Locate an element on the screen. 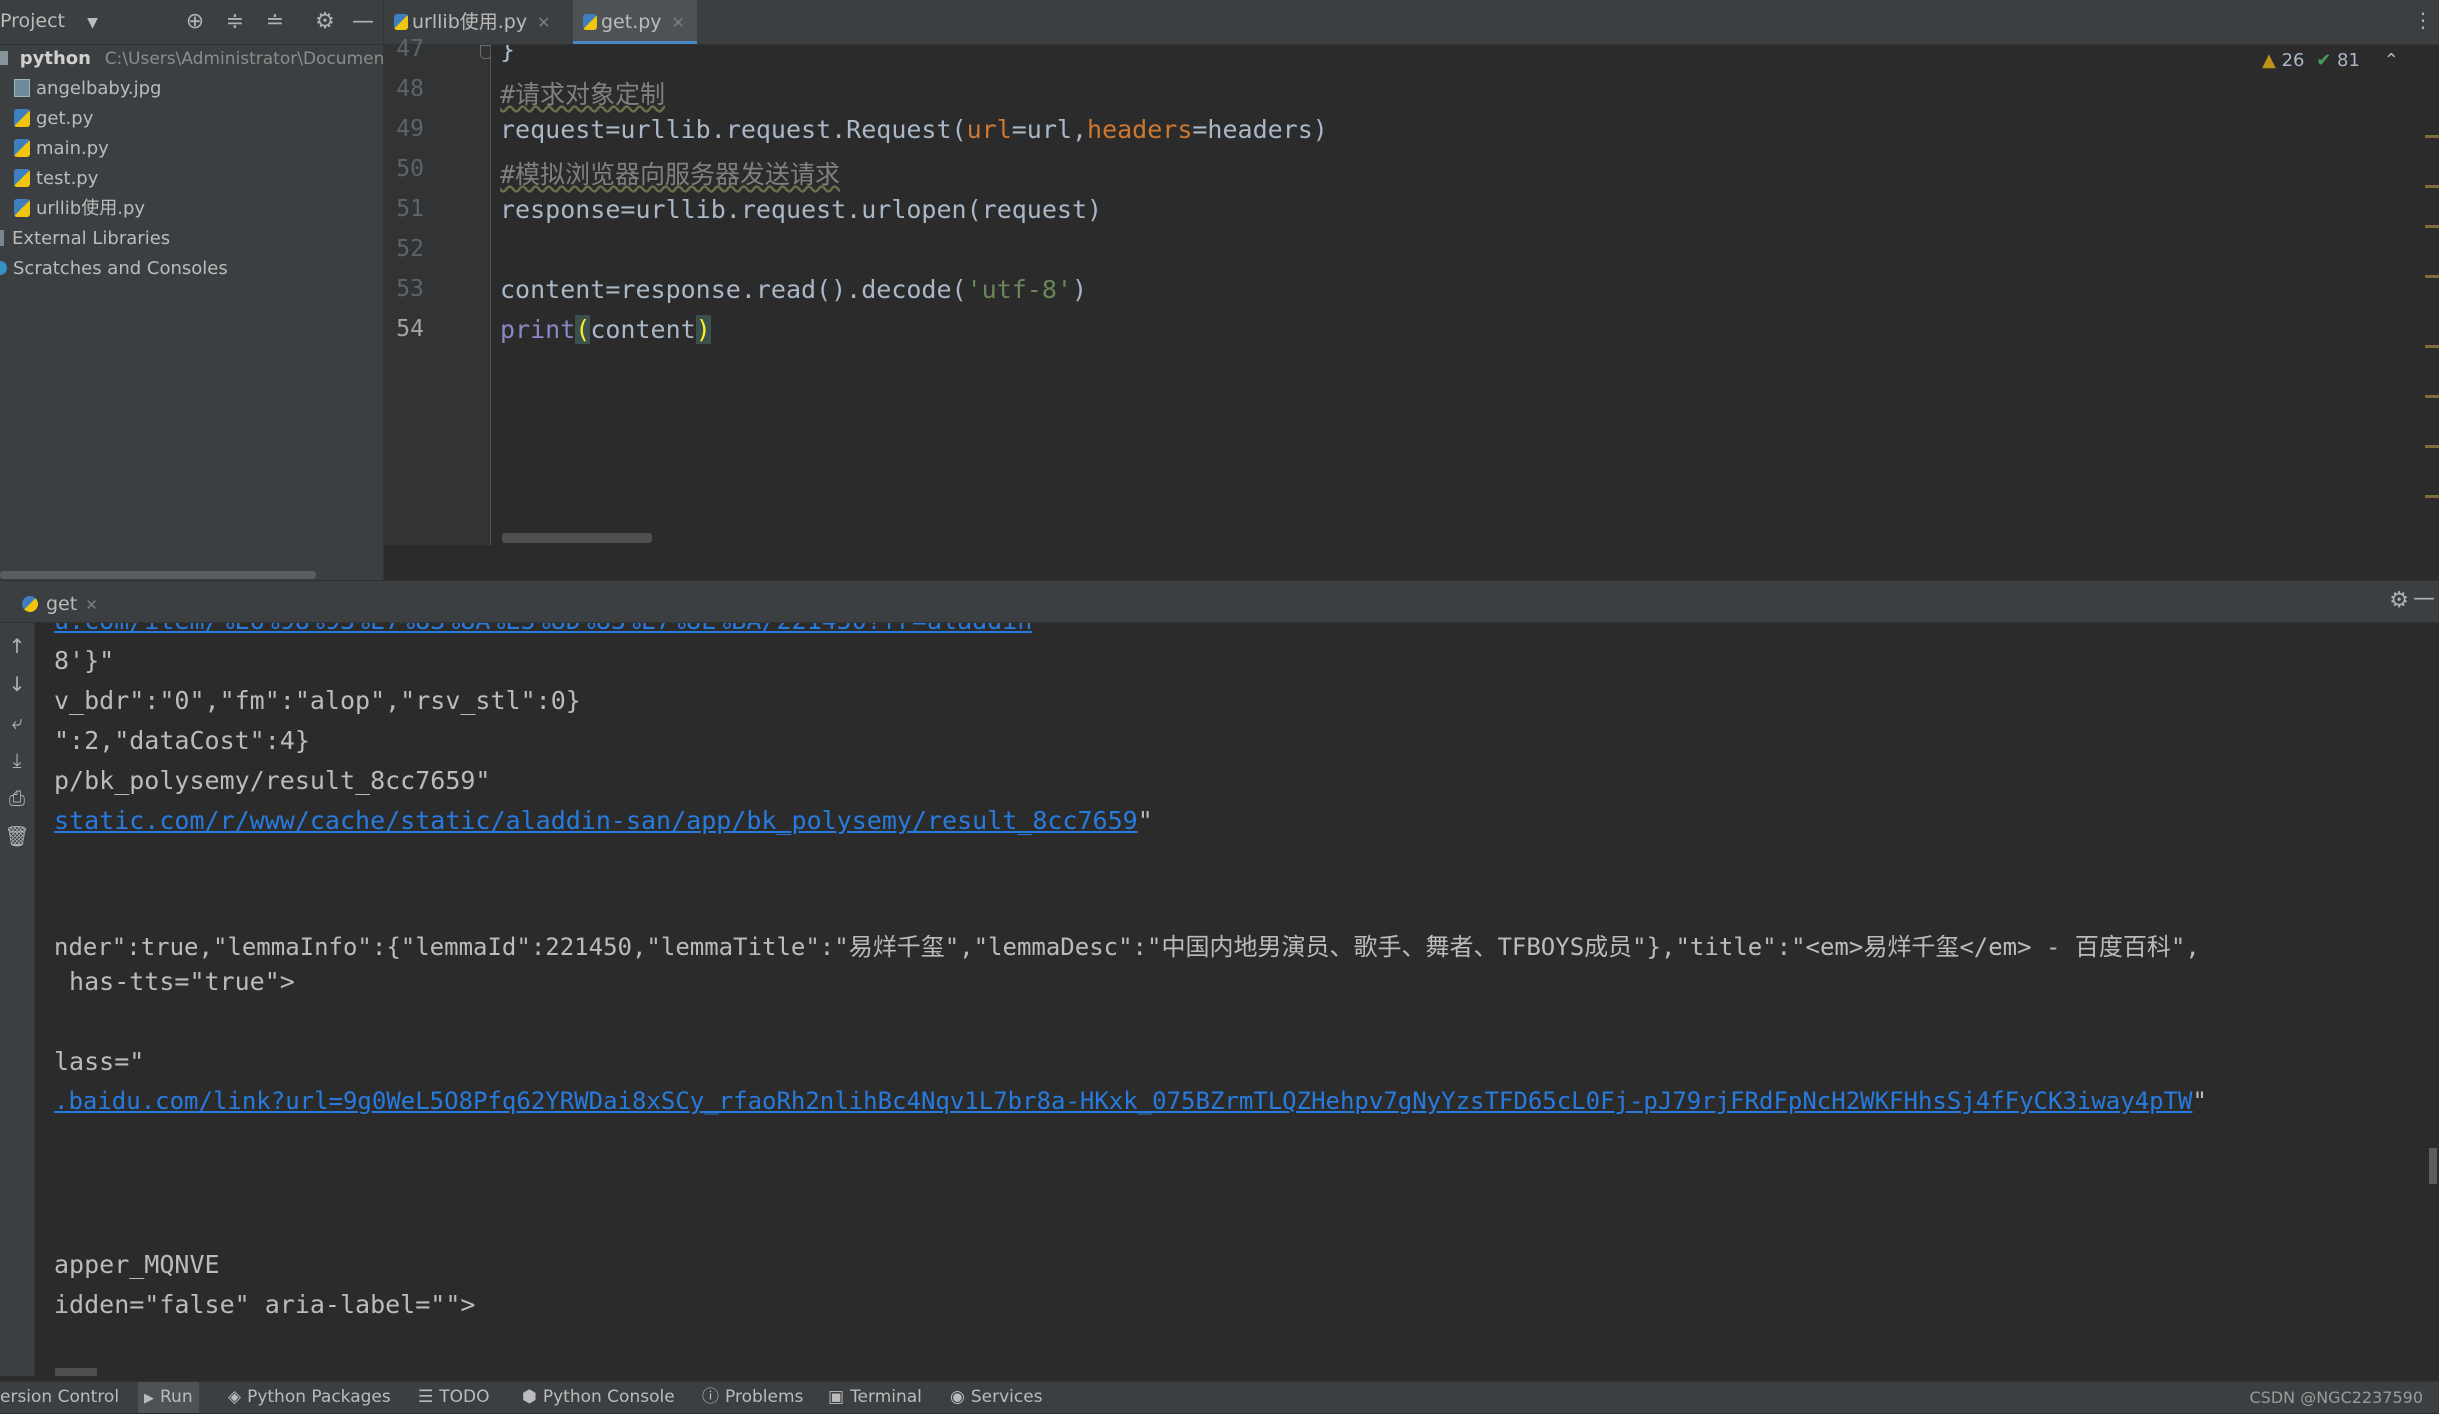  tab-label: urllib使用.py is located at coordinates (470, 22).